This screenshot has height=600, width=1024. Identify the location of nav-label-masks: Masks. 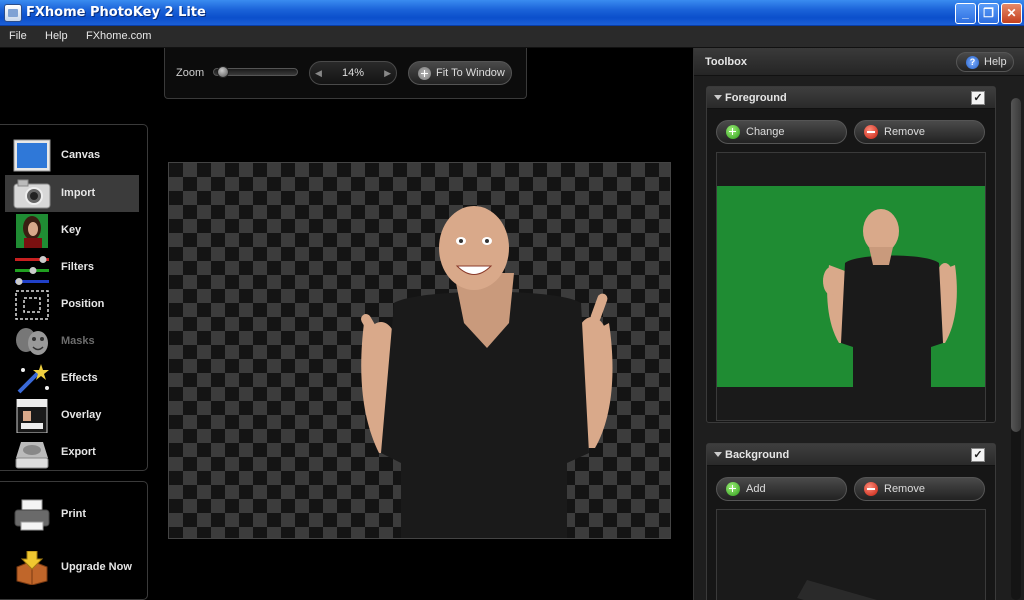
(78, 341).